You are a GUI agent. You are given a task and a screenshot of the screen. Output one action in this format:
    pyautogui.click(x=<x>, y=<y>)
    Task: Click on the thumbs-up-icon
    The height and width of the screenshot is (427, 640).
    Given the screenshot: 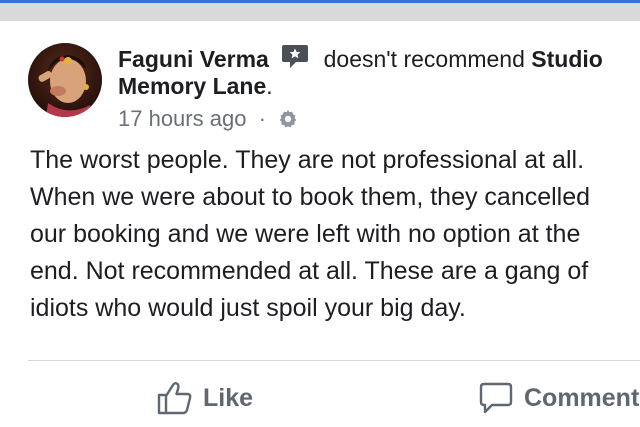 What is the action you would take?
    pyautogui.click(x=174, y=398)
    